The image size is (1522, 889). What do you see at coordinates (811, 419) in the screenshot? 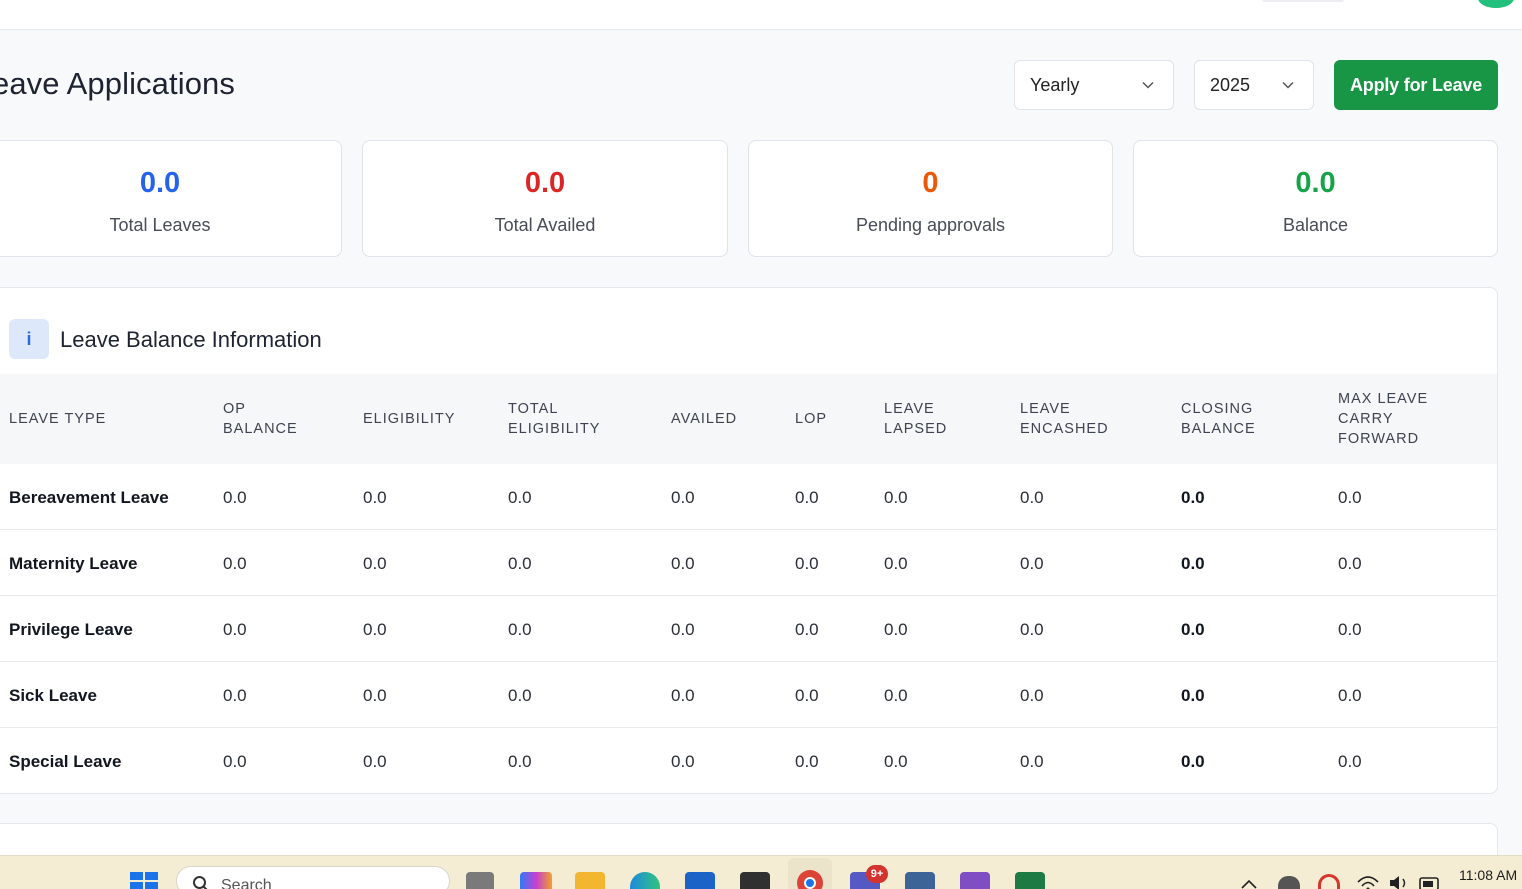
I see `column-header-lop: LOP` at bounding box center [811, 419].